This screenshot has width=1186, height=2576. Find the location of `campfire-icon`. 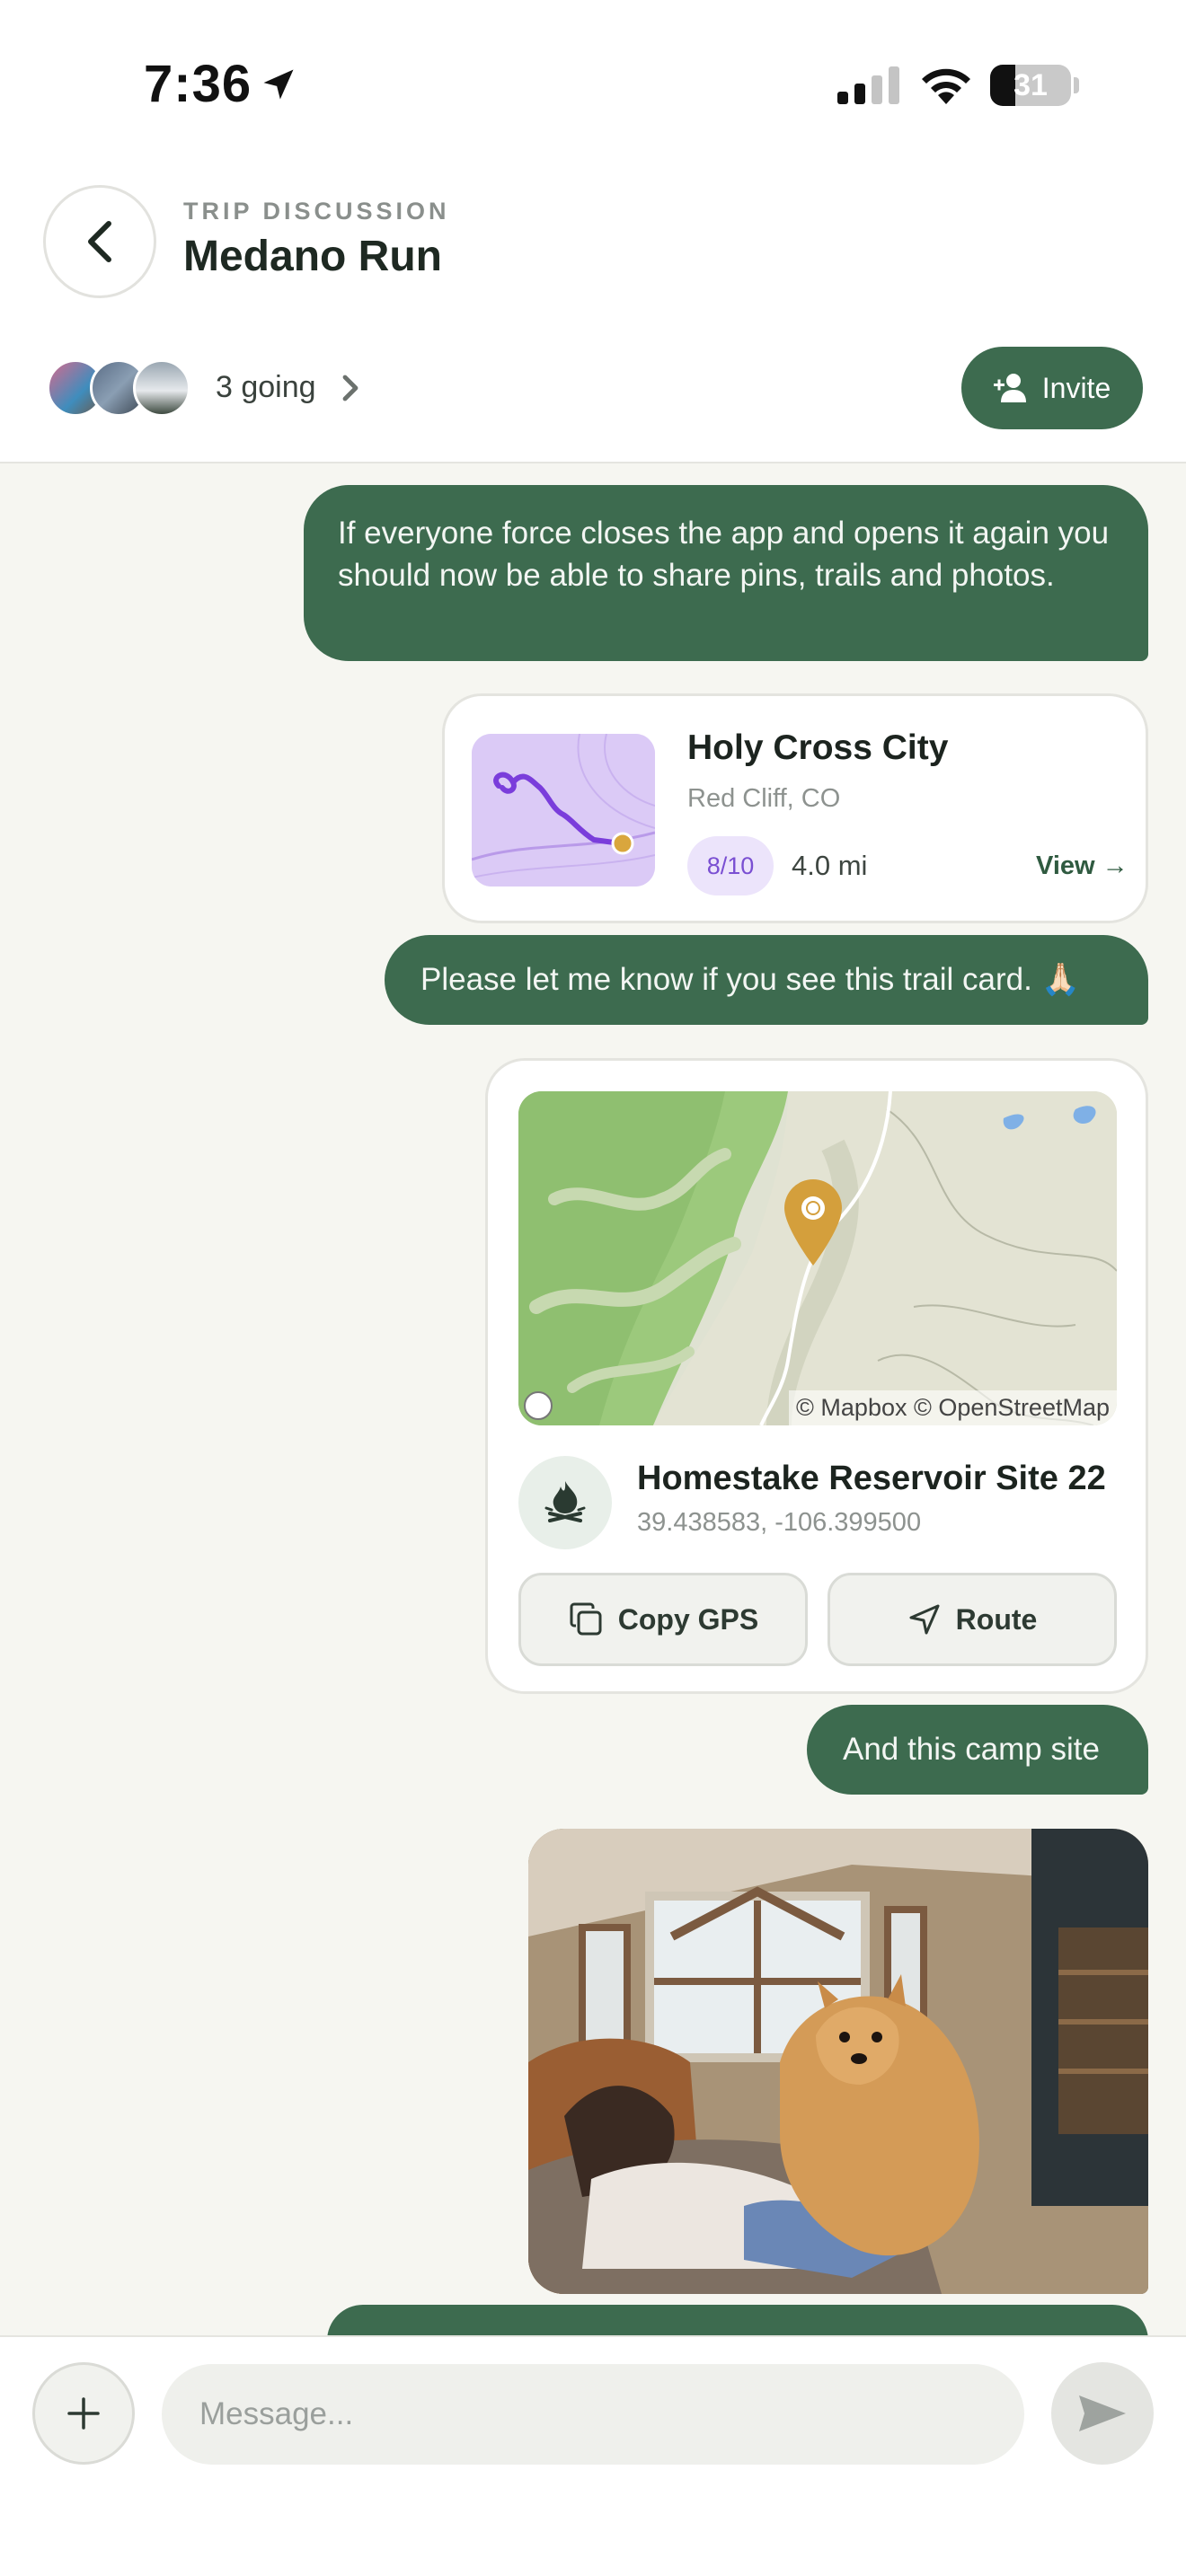

campfire-icon is located at coordinates (565, 1502).